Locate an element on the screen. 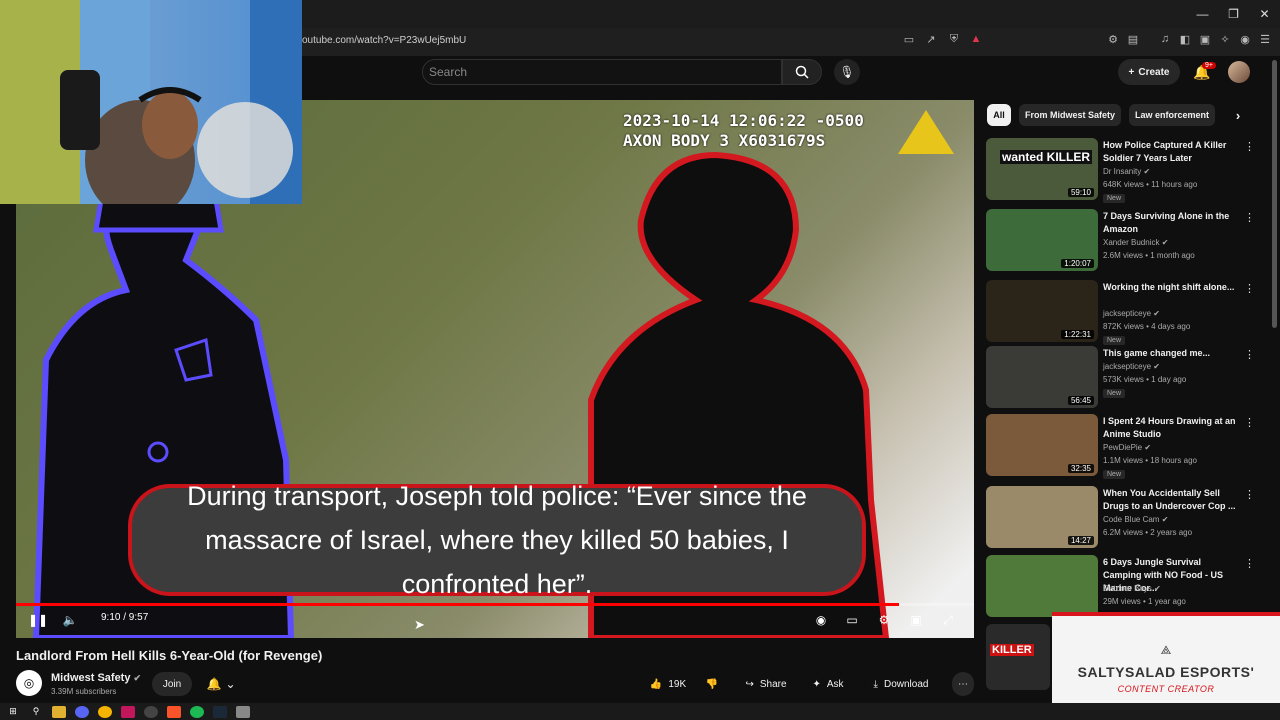 This screenshot has height=720, width=1280. brand-subtitle: CONTENT CREATOR is located at coordinates (1166, 688).